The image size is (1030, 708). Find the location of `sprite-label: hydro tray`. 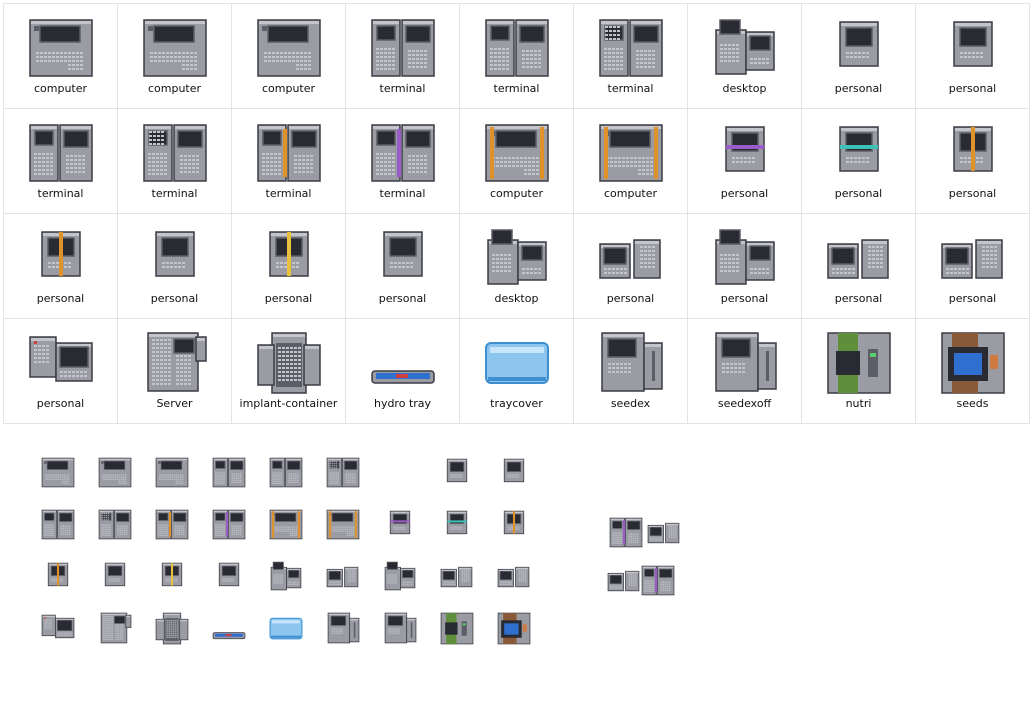

sprite-label: hydro tray is located at coordinates (402, 403).